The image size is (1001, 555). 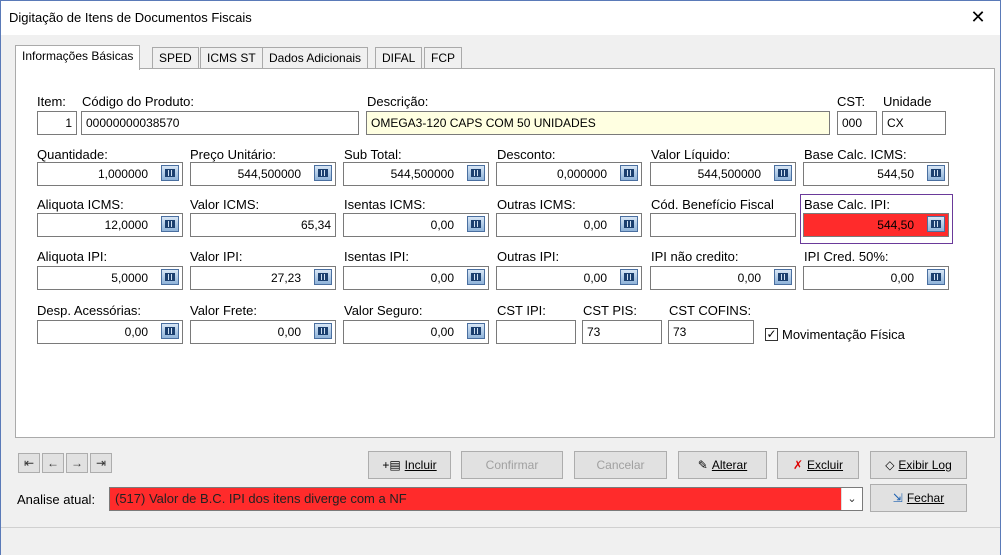 I want to click on cst-label: CST:, so click(x=851, y=101).